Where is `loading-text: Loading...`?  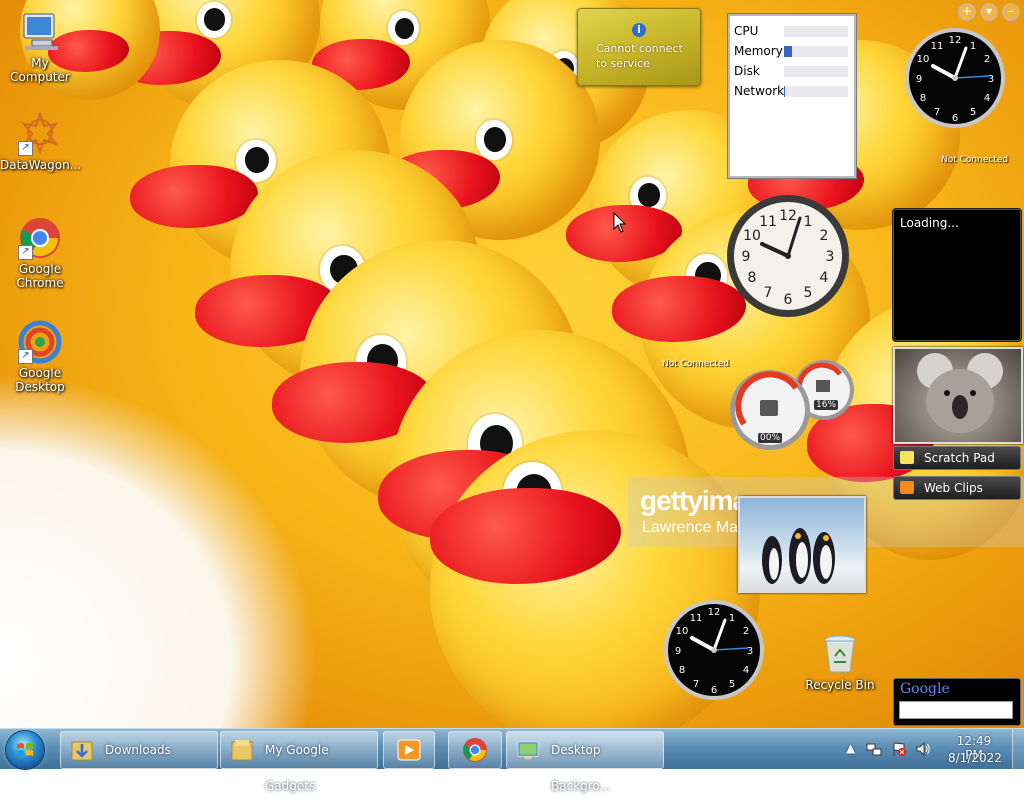
loading-text: Loading... is located at coordinates (929, 223).